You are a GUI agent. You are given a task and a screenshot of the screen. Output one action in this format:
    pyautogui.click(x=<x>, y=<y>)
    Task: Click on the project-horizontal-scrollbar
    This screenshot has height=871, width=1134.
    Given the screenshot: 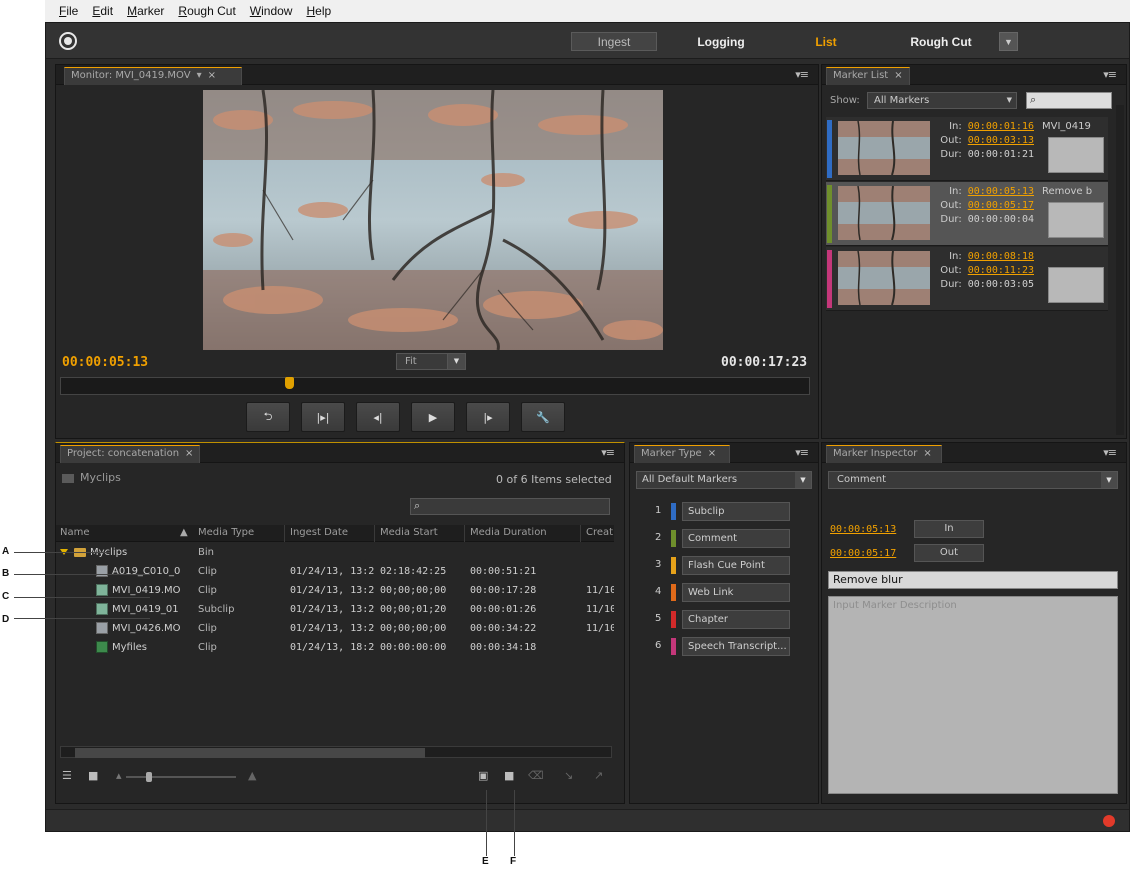 What is the action you would take?
    pyautogui.click(x=336, y=752)
    